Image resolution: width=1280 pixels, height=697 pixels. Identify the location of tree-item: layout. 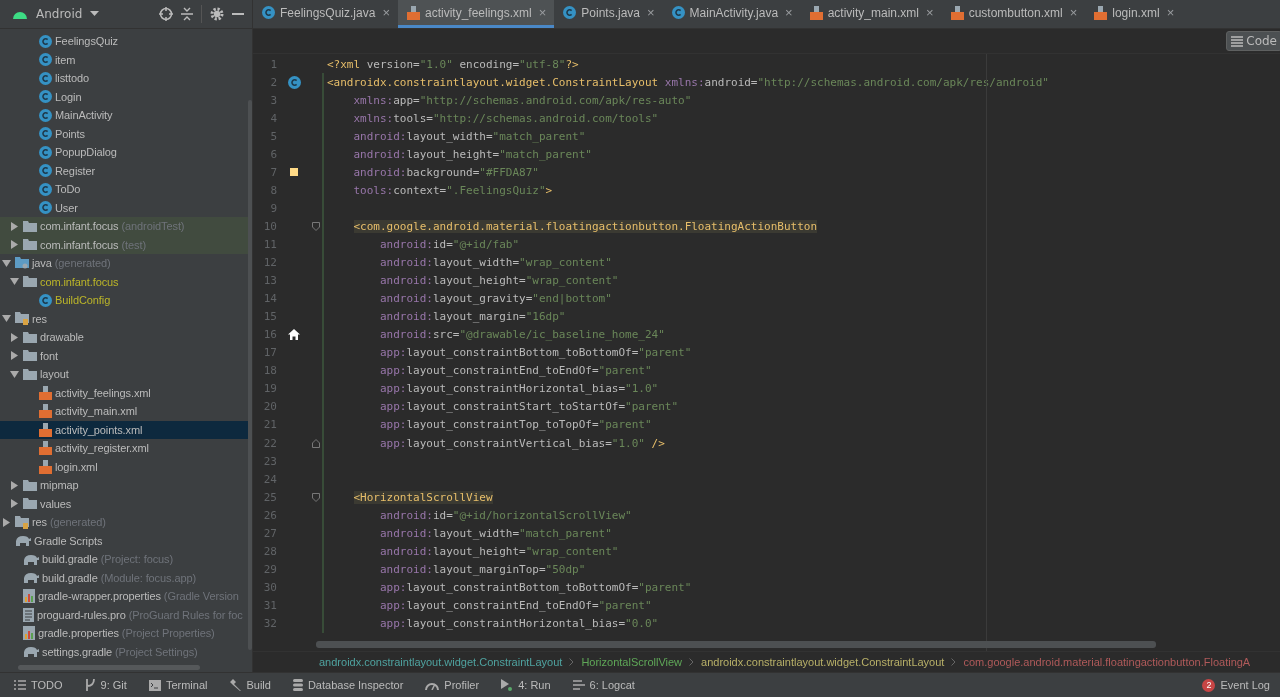
(126, 374).